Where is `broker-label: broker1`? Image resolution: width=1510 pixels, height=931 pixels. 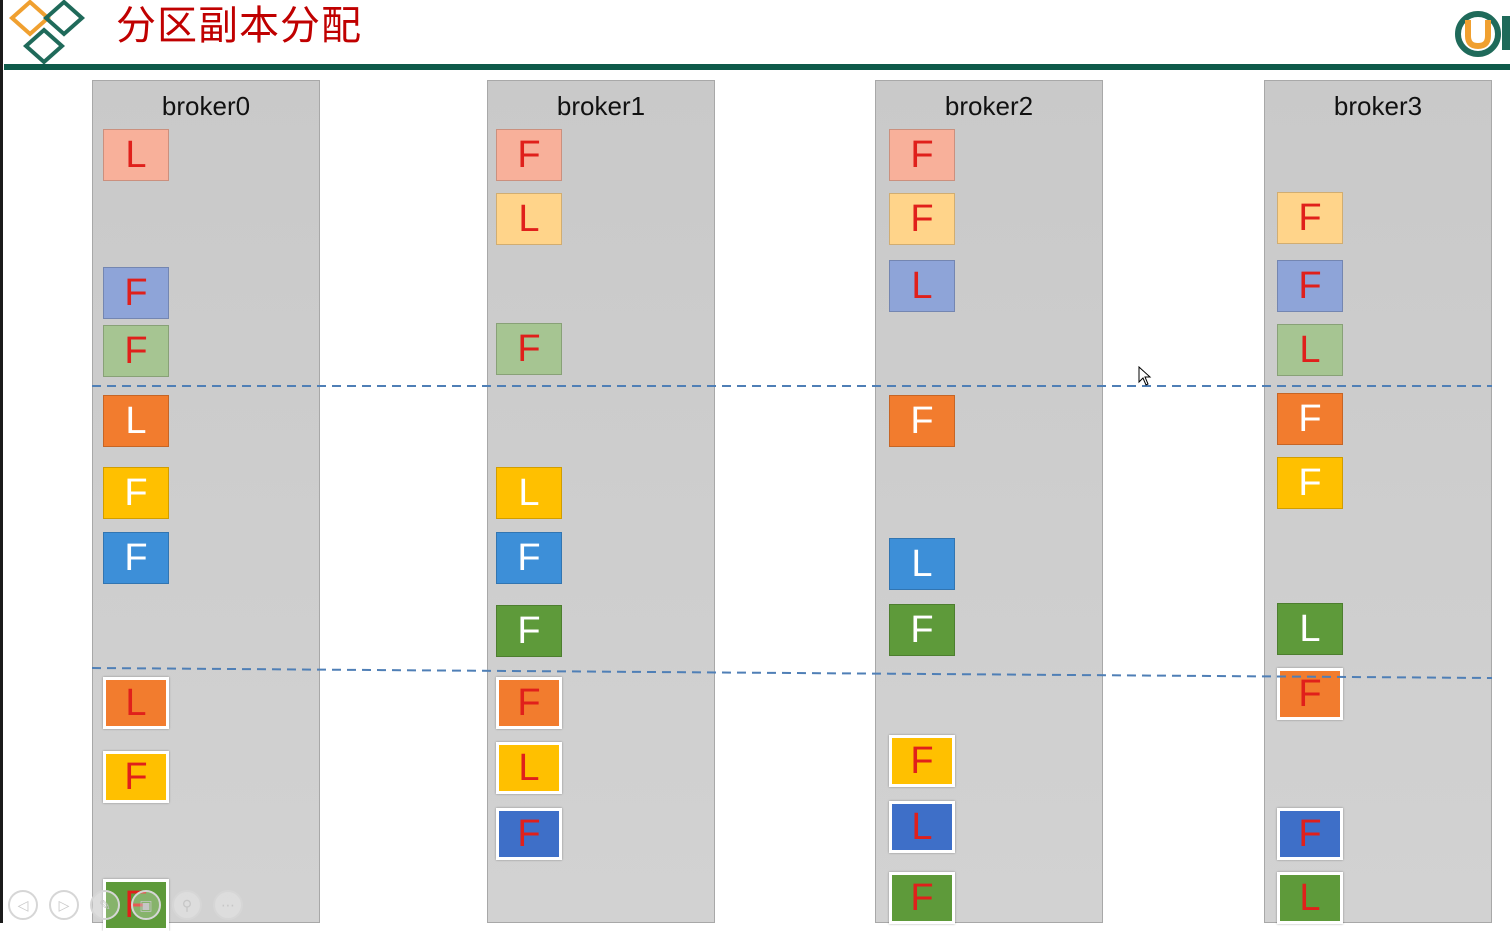
broker-label: broker1 is located at coordinates (601, 106).